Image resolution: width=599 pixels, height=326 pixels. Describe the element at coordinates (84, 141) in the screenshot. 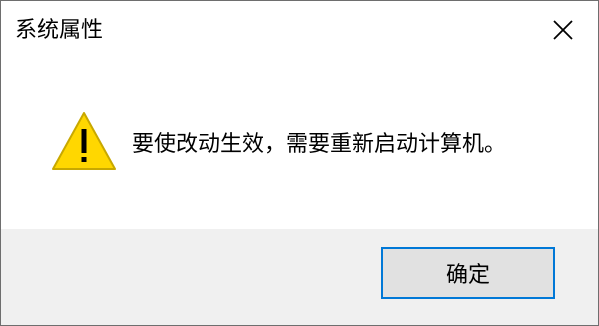

I see `warning-icon` at that location.